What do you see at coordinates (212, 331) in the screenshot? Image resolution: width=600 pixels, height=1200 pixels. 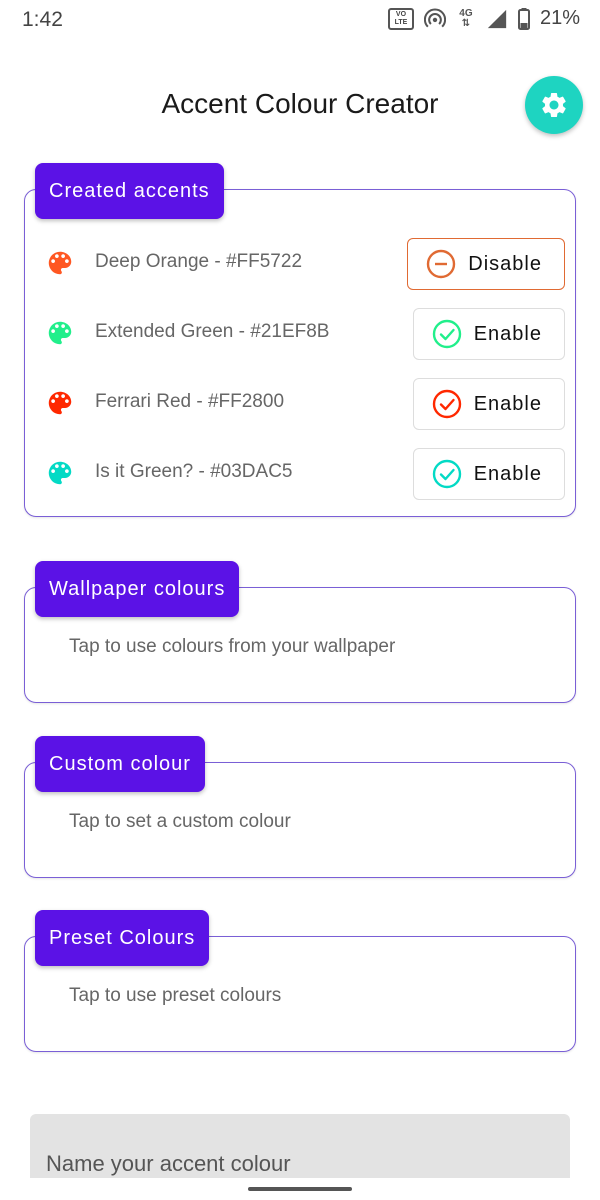 I see `accent-label: Extended Green - #21EF8B` at bounding box center [212, 331].